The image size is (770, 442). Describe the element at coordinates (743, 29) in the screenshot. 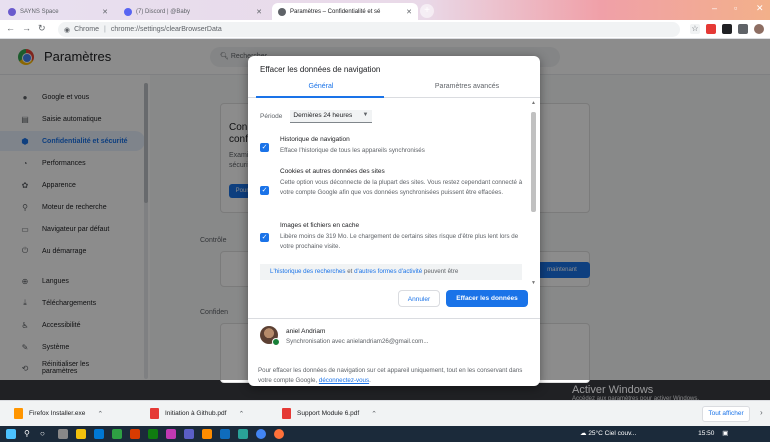

I see `sidepanel-icon` at that location.